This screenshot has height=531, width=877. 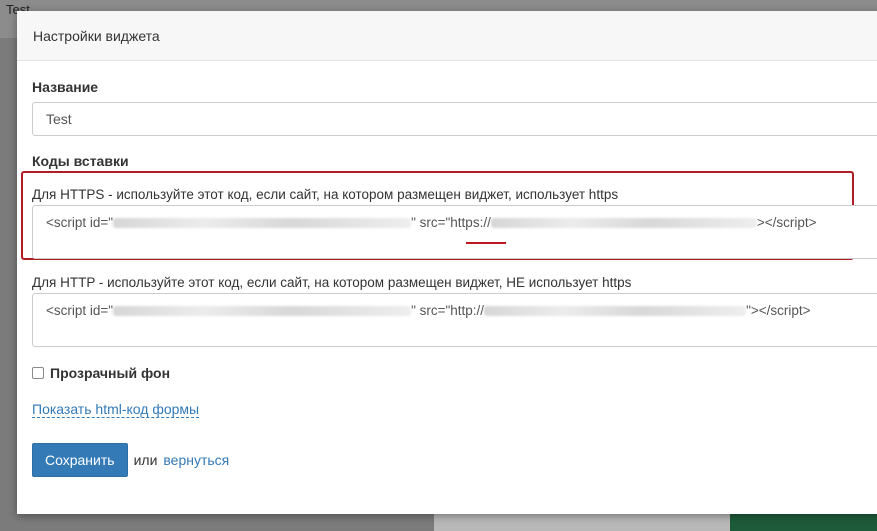 What do you see at coordinates (110, 373) in the screenshot?
I see `transparent-background-label: Прозрачный фон` at bounding box center [110, 373].